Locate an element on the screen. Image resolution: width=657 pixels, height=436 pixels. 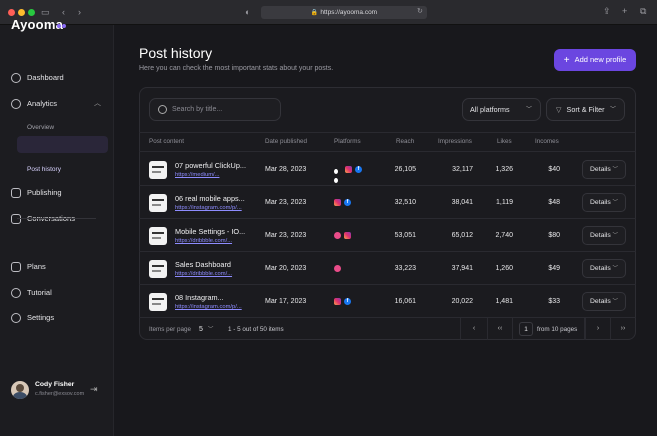
column-header-post-content: Post content is located at coordinates (166, 141).